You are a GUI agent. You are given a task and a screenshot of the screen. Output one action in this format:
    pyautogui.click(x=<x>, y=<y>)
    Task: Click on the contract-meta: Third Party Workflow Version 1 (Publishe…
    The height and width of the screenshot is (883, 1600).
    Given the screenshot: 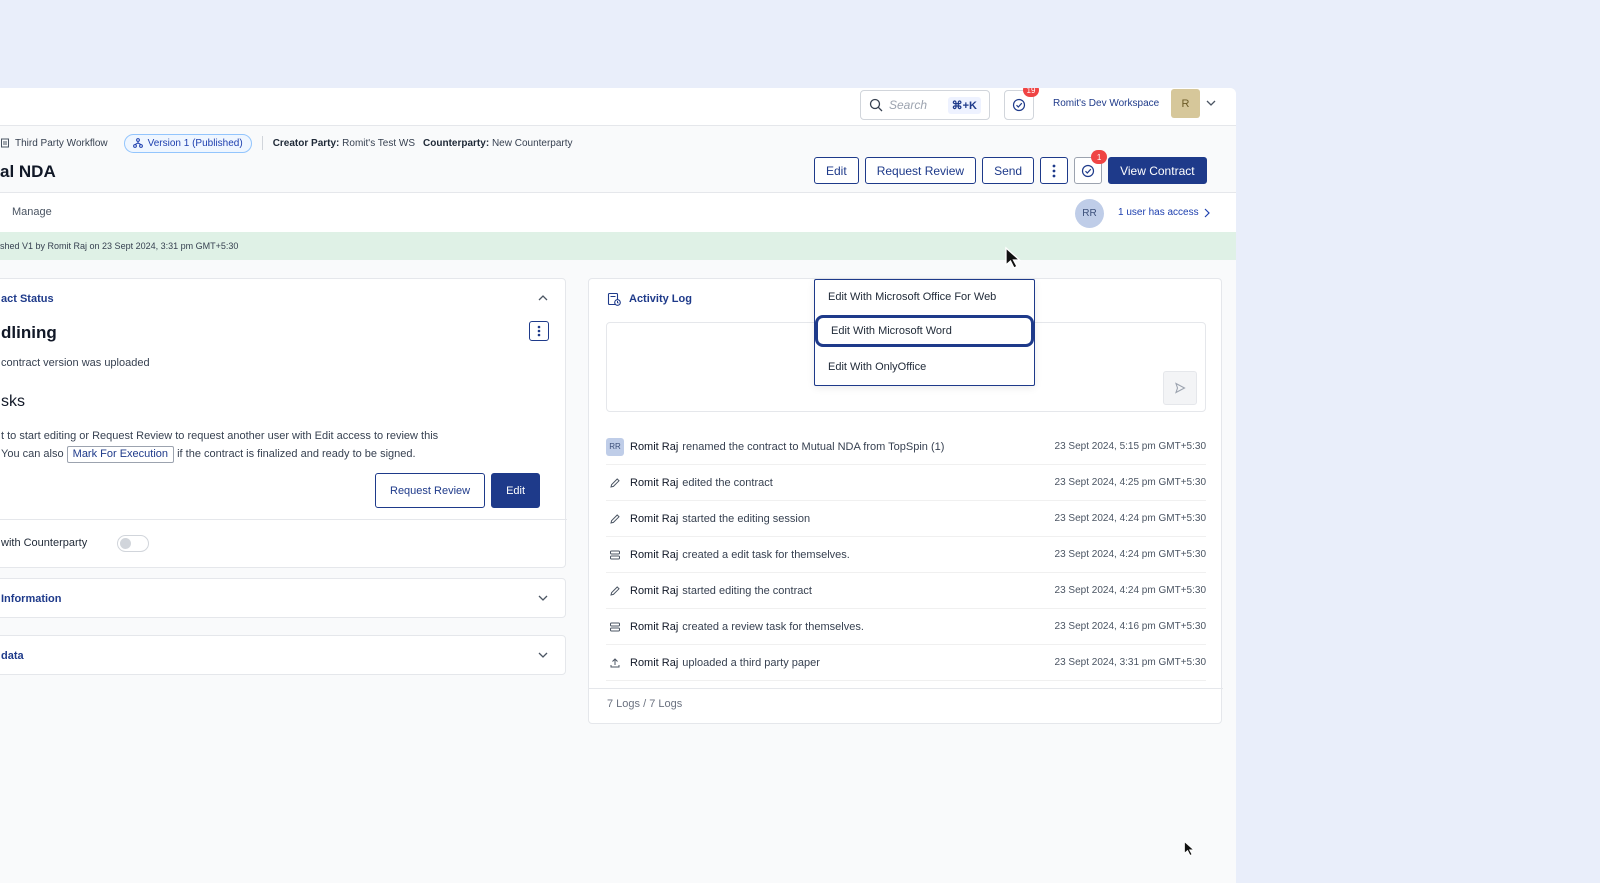 What is the action you would take?
    pyautogui.click(x=286, y=143)
    